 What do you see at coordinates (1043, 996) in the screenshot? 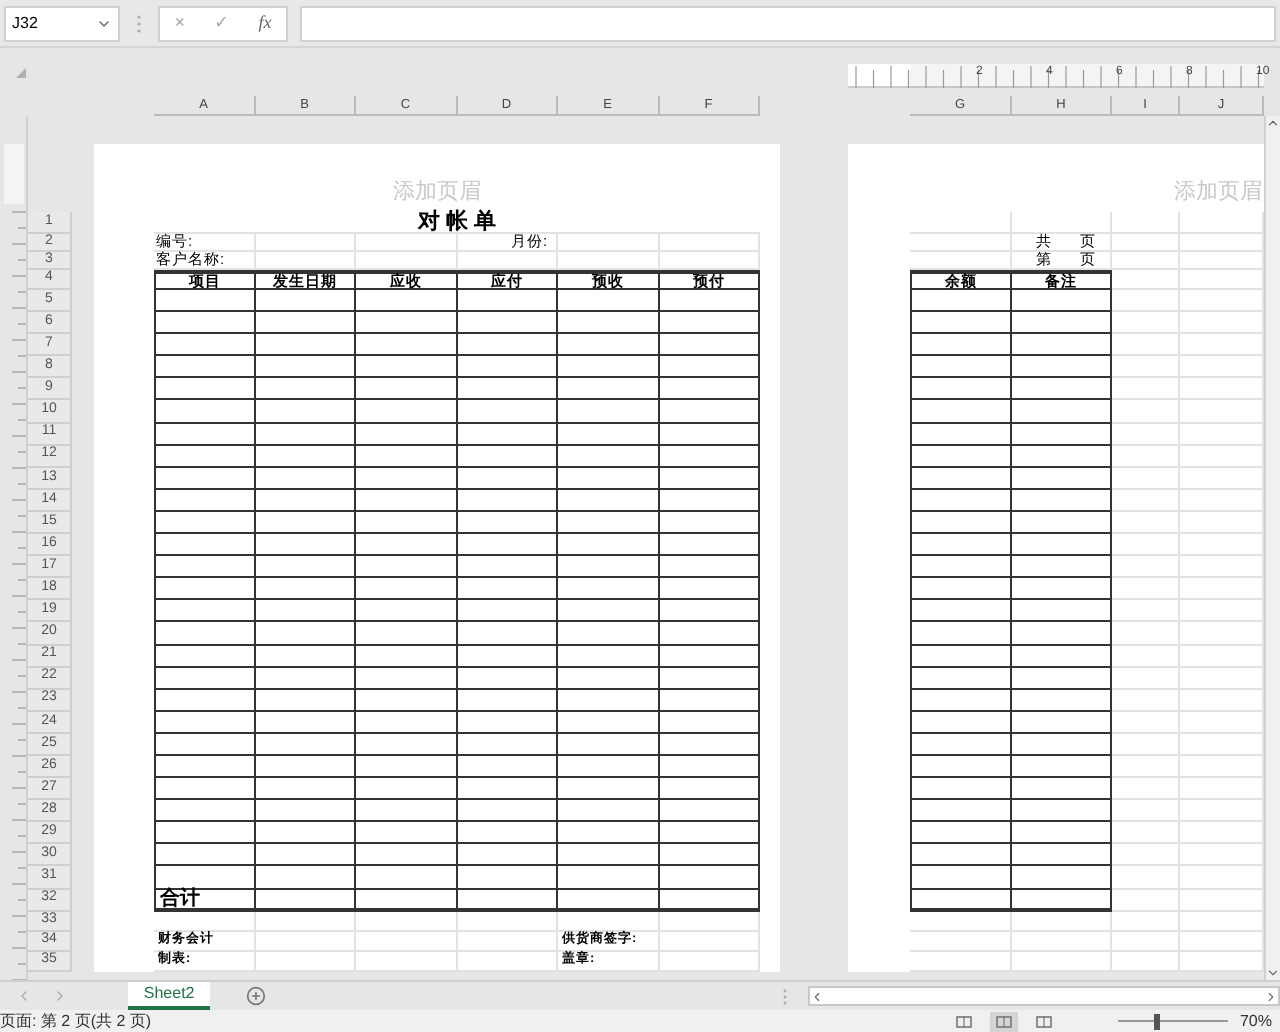
I see `horizontal-scrollbar` at bounding box center [1043, 996].